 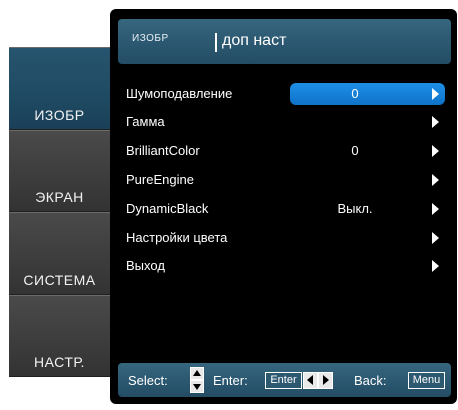 What do you see at coordinates (284, 180) in the screenshot?
I see `menu-item-pureengine: PureEngine` at bounding box center [284, 180].